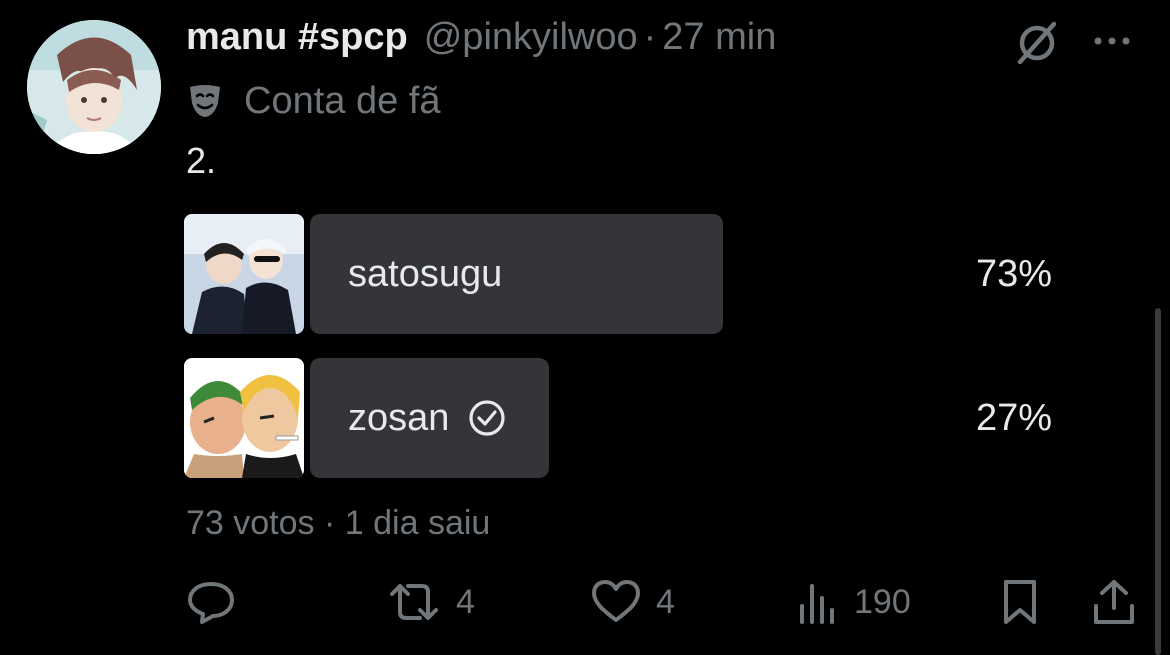 The width and height of the screenshot is (1170, 655). I want to click on fan-account-label: Conta de fã, so click(313, 101).